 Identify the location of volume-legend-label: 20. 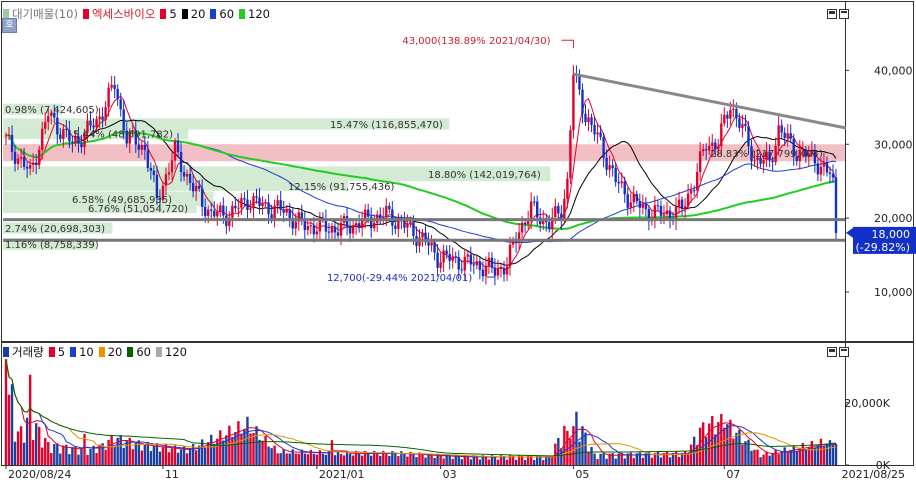
(115, 352).